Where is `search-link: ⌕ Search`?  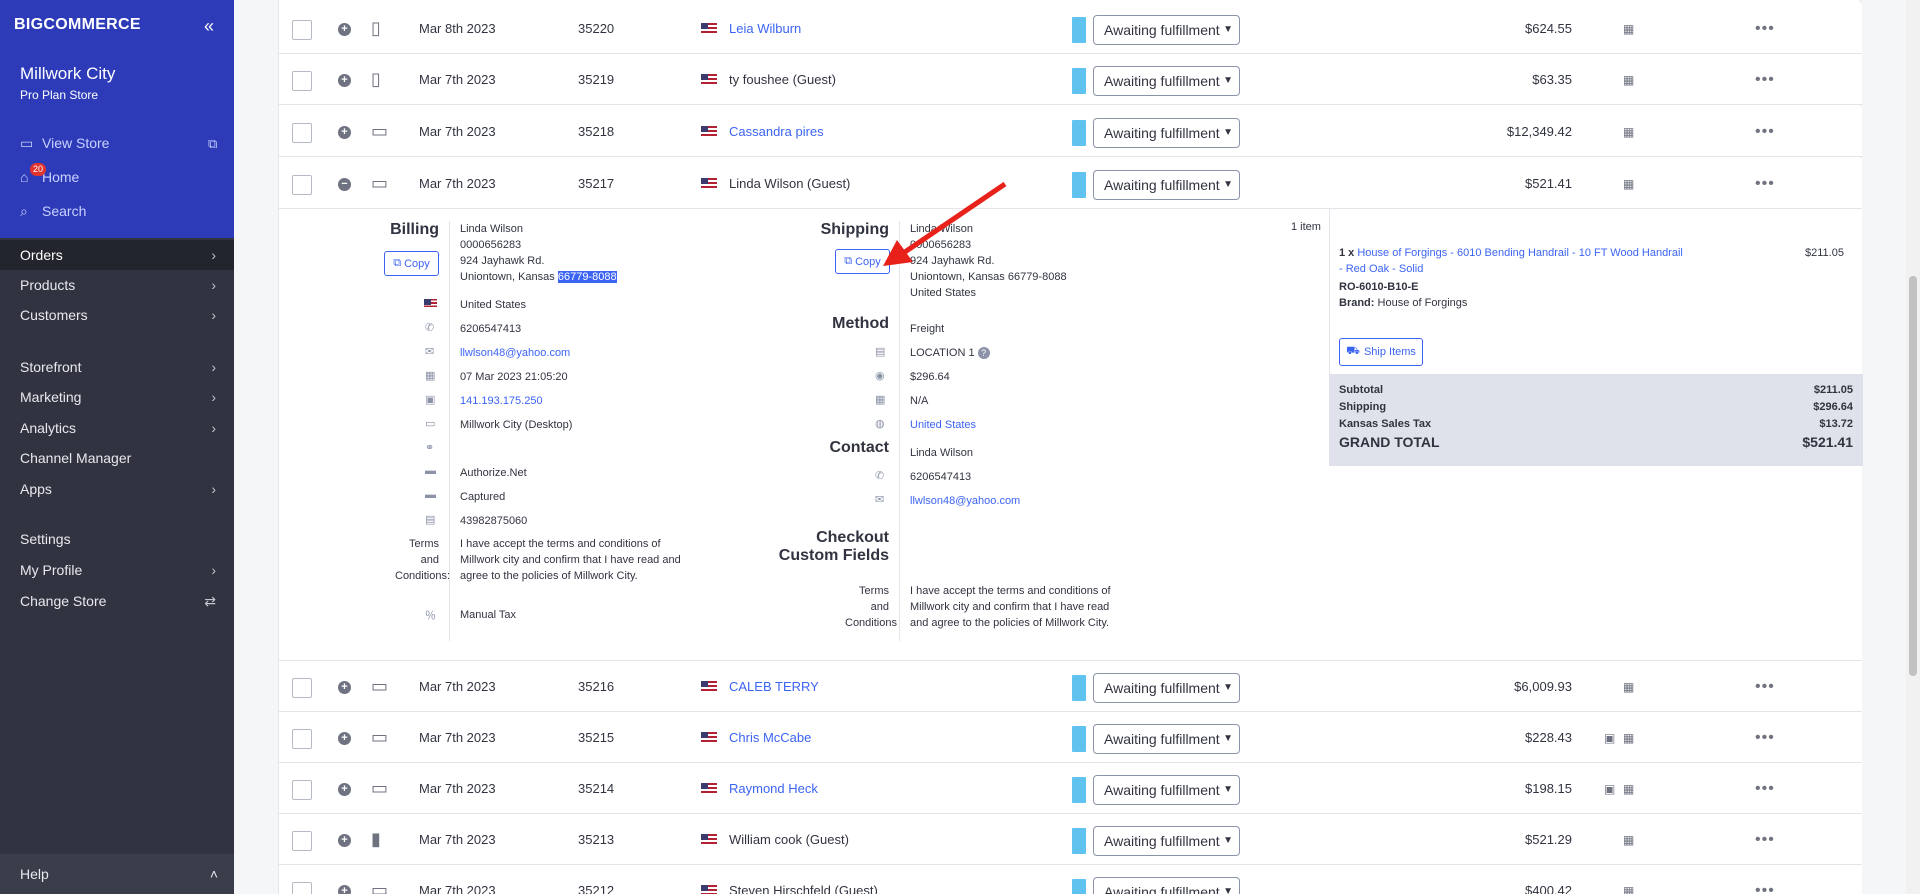
search-link: ⌕ Search is located at coordinates (53, 211).